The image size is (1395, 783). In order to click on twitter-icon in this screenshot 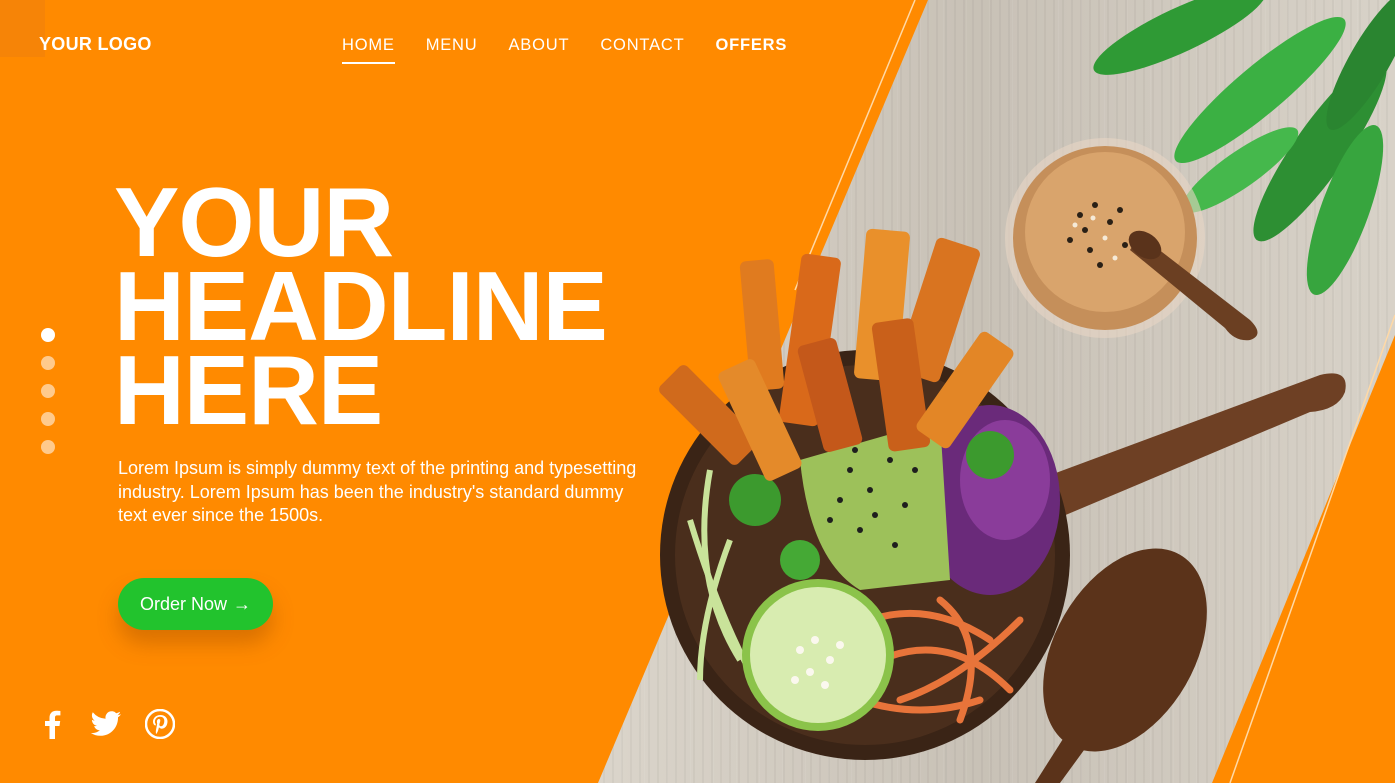, I will do `click(106, 724)`.